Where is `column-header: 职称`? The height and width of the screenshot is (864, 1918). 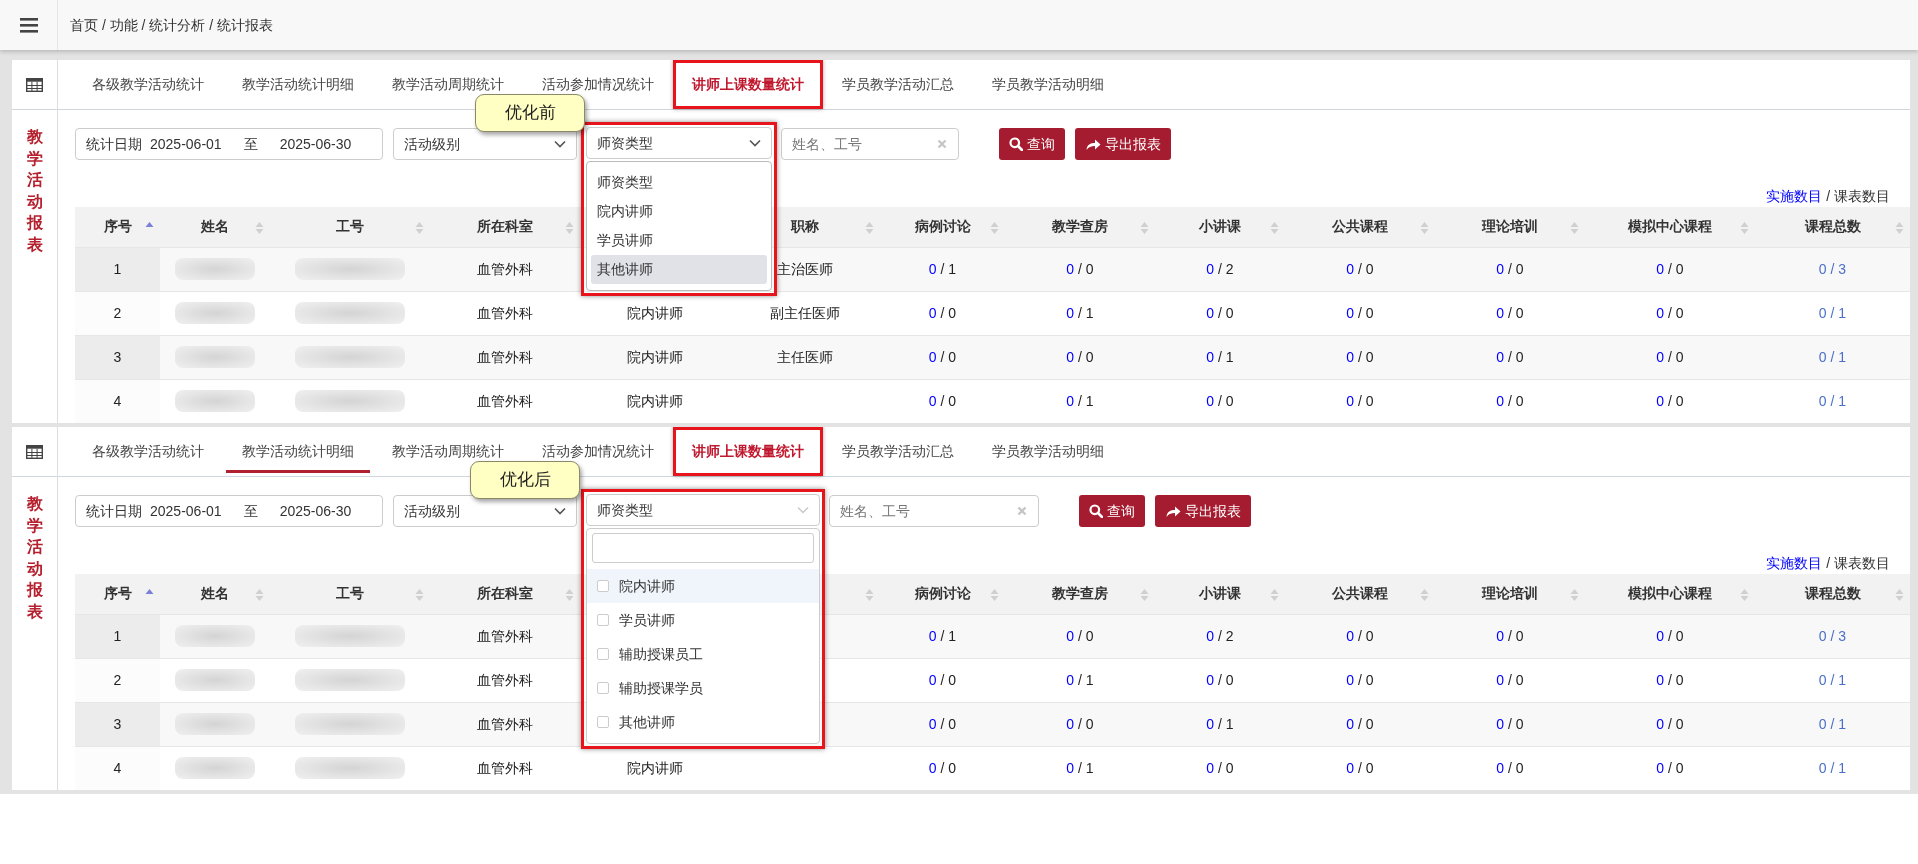
column-header: 职称 is located at coordinates (805, 227).